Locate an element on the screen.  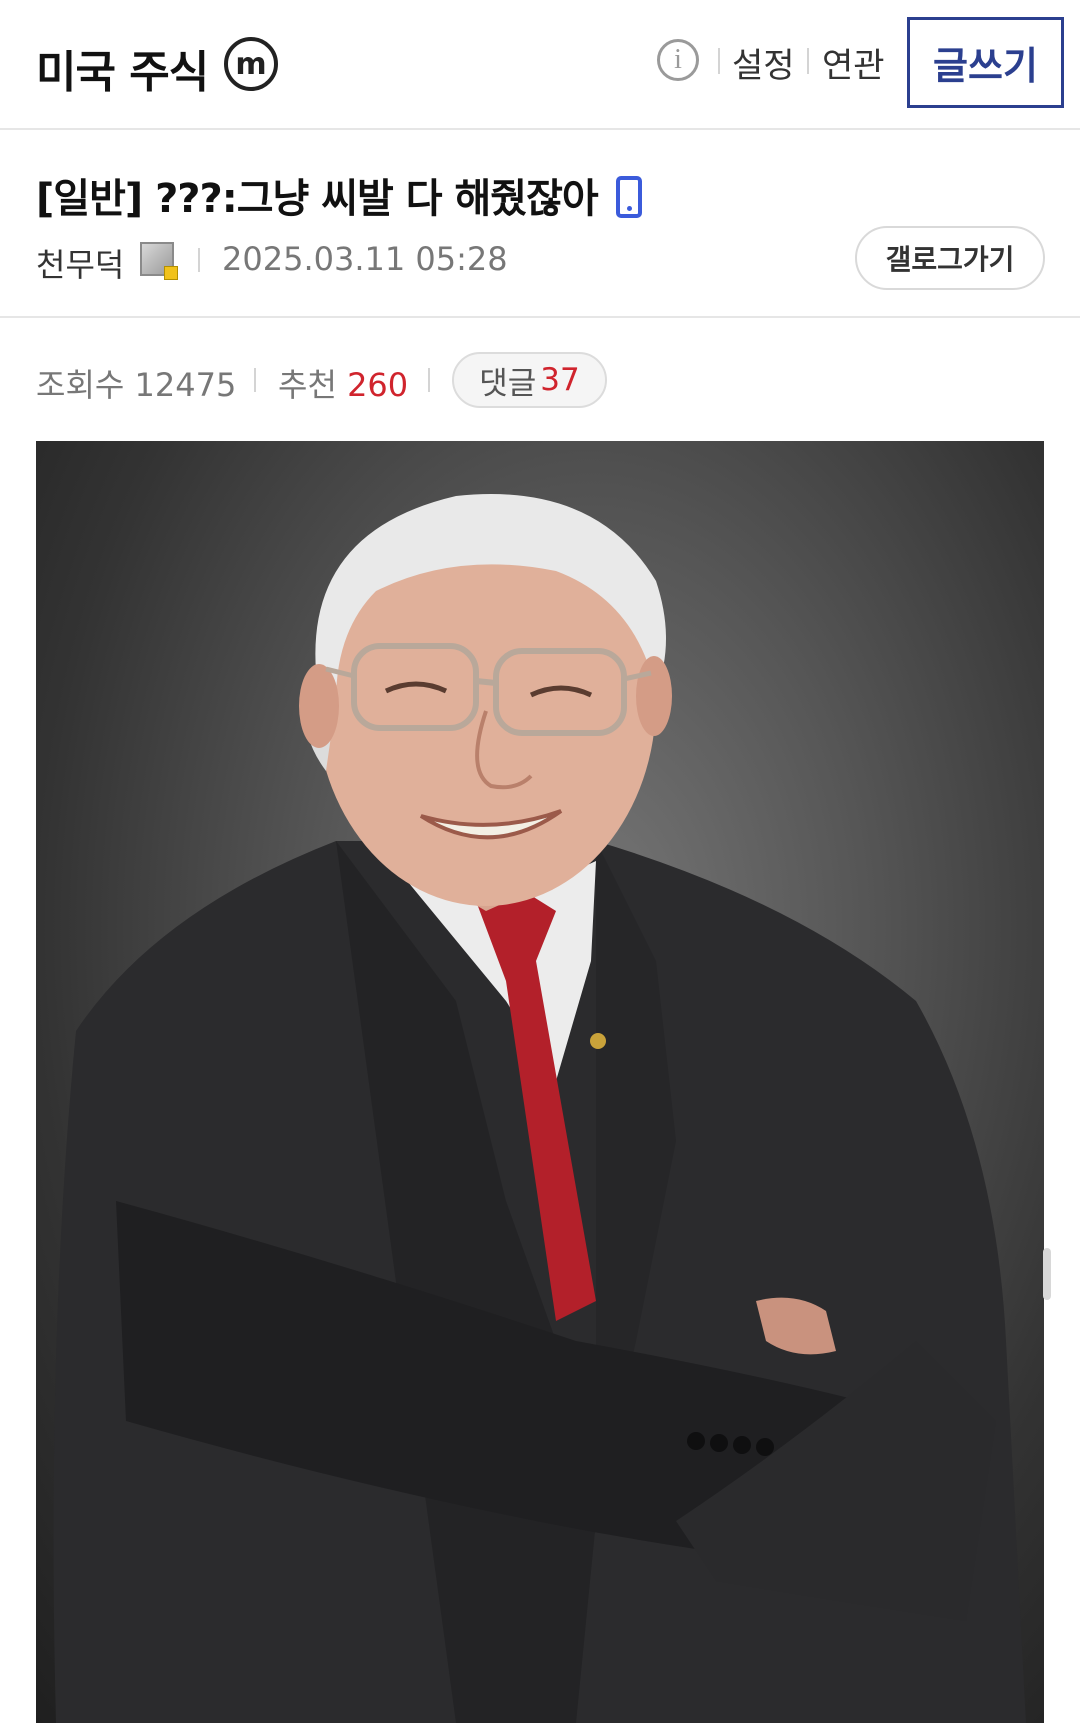
post-stats: 조회수 12475 추천 260 댓글 37 is located at coordinates (540, 368).